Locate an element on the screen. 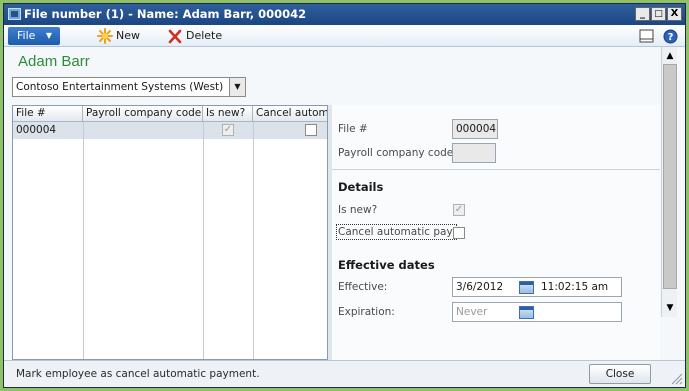  effective-label: Effective: is located at coordinates (363, 287).